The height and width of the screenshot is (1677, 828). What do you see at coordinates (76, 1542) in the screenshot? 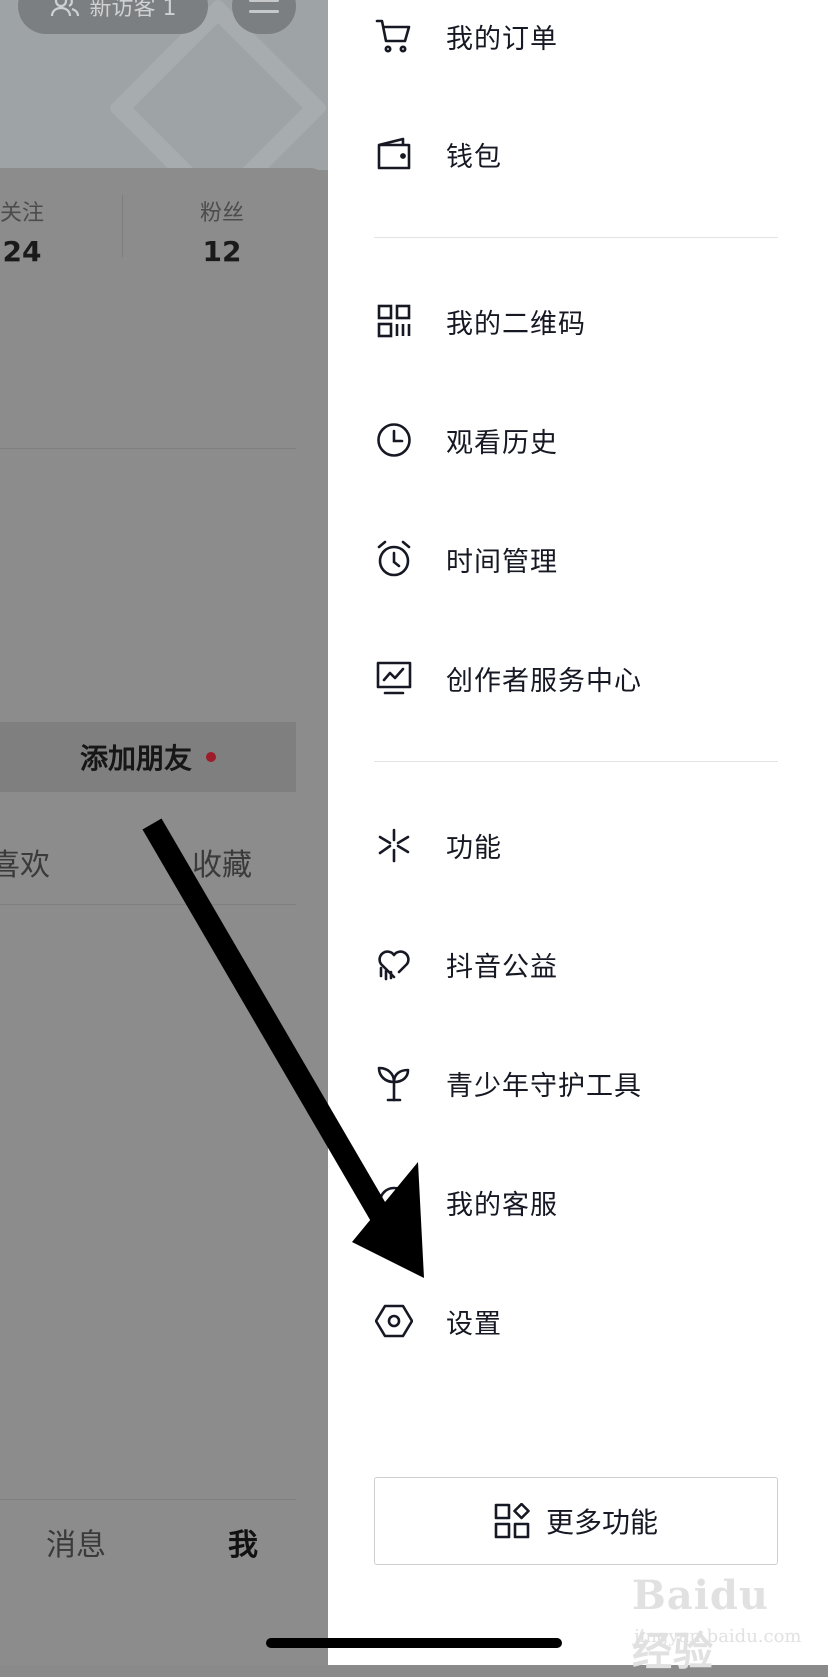
I see `tab-messages: 消息` at bounding box center [76, 1542].